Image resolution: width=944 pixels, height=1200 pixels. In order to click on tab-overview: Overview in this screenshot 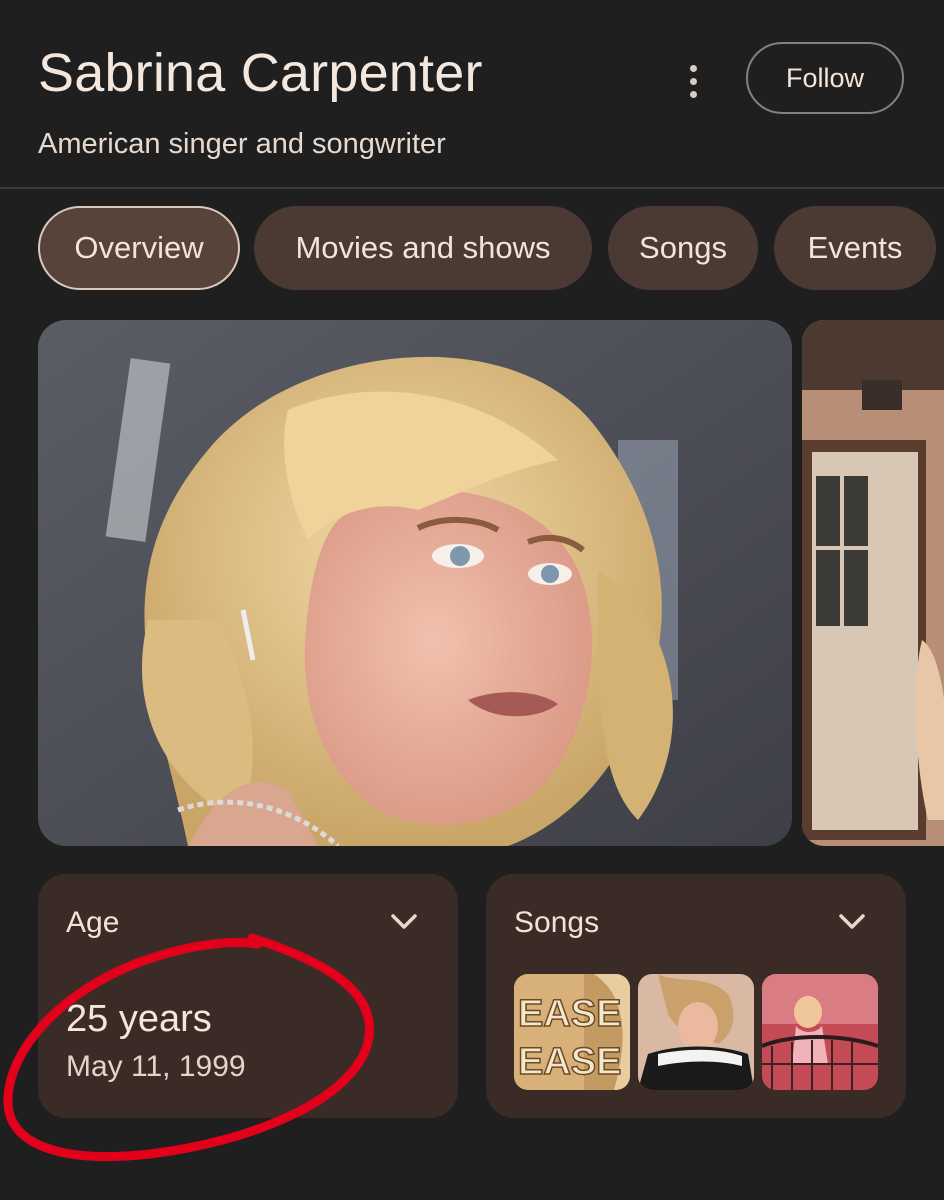, I will do `click(139, 248)`.